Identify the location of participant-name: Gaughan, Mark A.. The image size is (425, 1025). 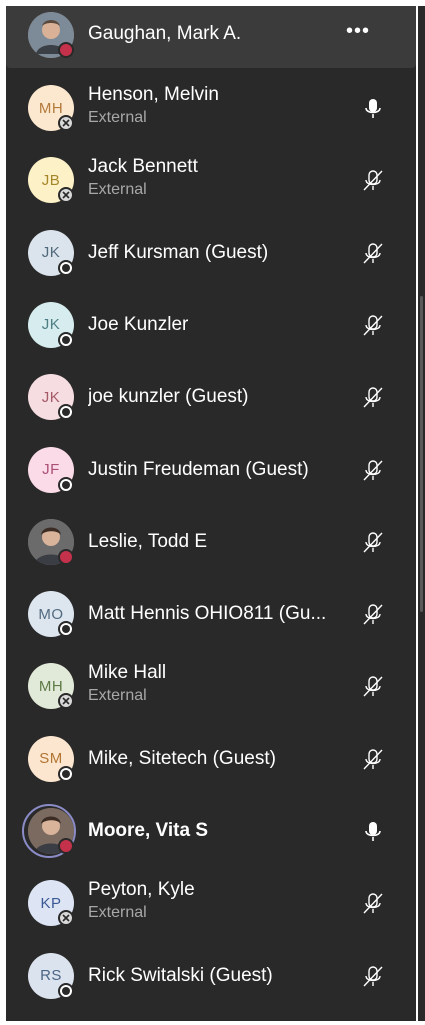
(165, 33).